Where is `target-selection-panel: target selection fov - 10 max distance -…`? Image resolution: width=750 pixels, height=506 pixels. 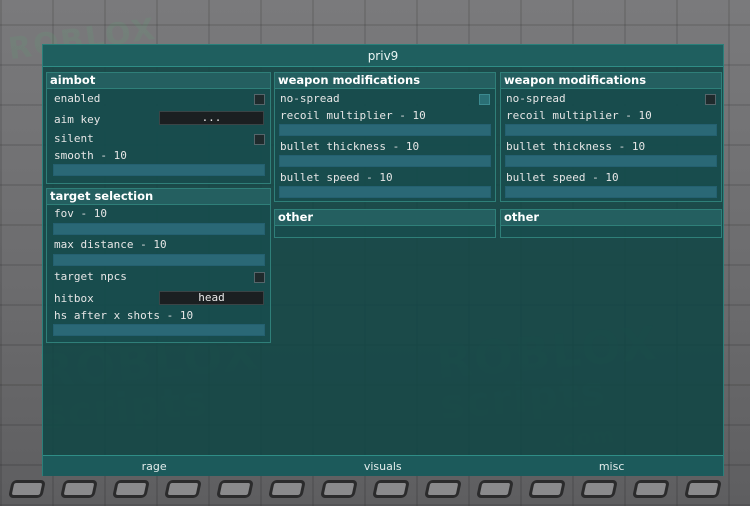 target-selection-panel: target selection fov - 10 max distance -… is located at coordinates (158, 265).